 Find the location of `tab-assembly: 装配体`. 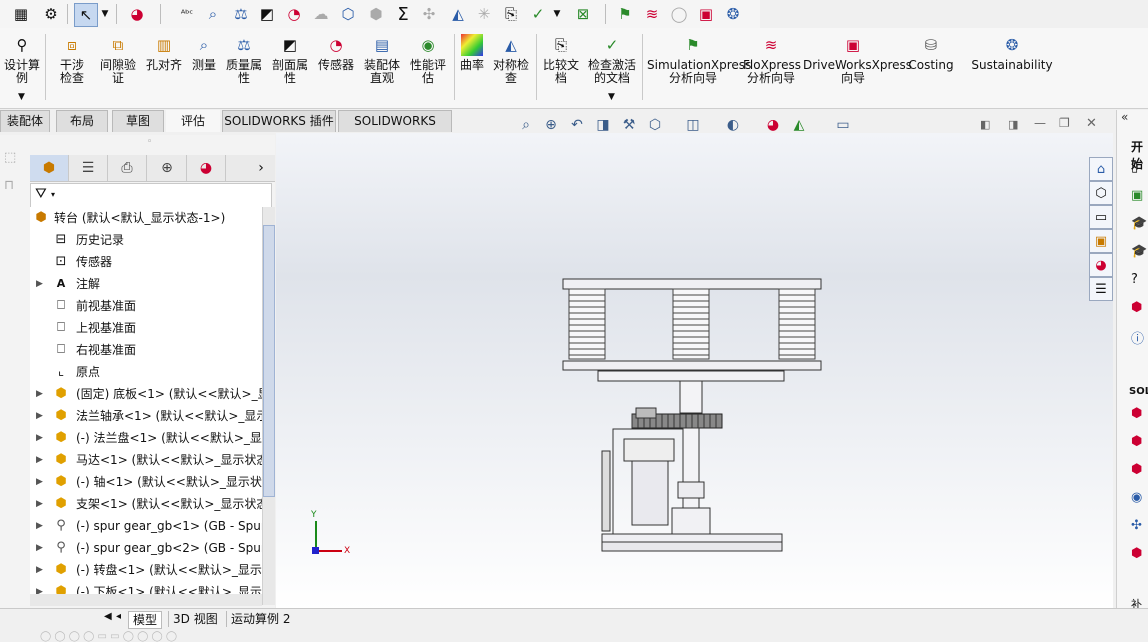

tab-assembly: 装配体 is located at coordinates (25, 121).